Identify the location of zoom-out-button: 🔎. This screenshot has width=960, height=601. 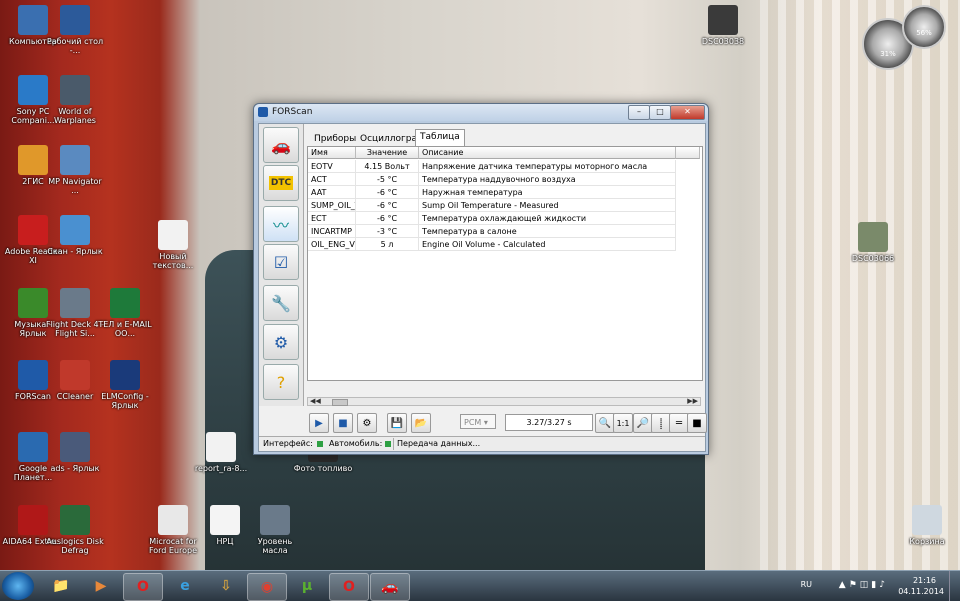
(643, 423).